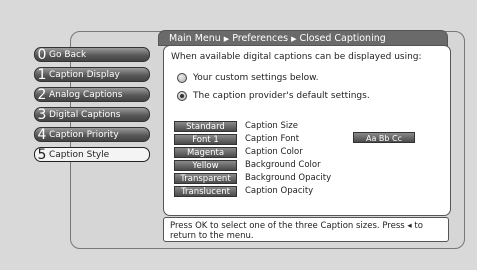 Image resolution: width=477 pixels, height=270 pixels. Describe the element at coordinates (342, 38) in the screenshot. I see `breadcrumb-item-closed-captioning: Closed Captioning` at that location.